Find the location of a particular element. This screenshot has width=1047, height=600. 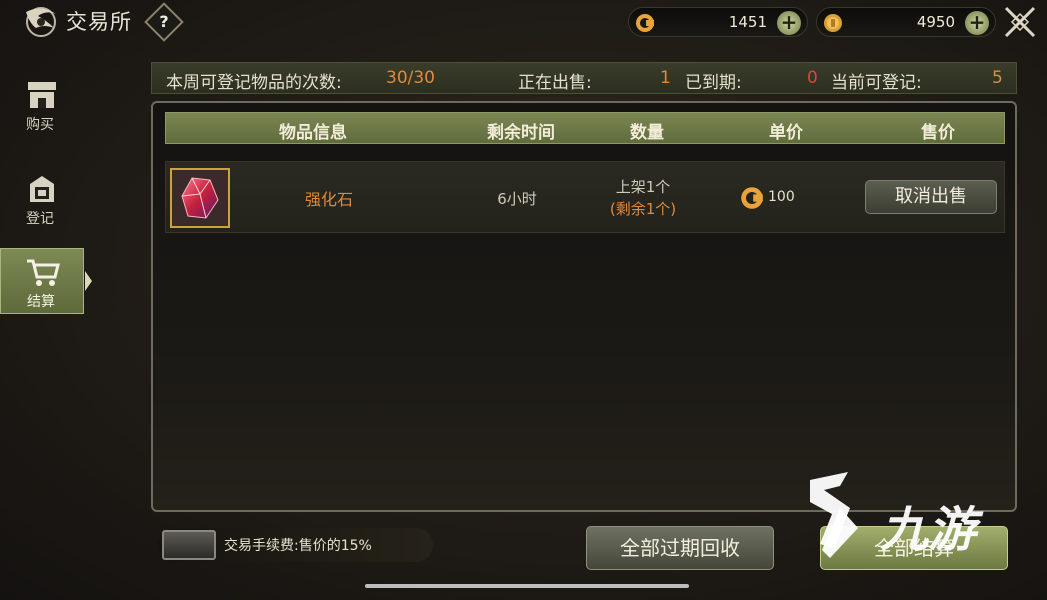

available-value: 5 is located at coordinates (997, 78).